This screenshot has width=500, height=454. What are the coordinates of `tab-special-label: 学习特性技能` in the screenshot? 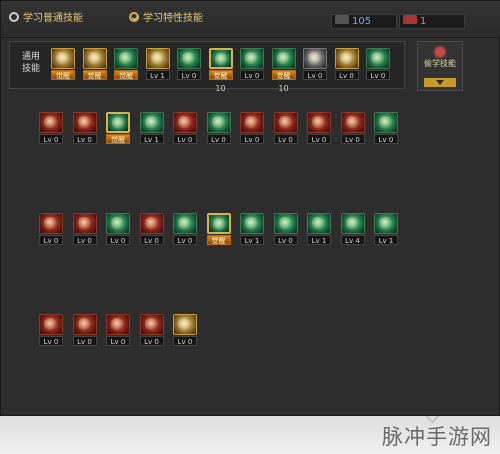 It's located at (173, 18).